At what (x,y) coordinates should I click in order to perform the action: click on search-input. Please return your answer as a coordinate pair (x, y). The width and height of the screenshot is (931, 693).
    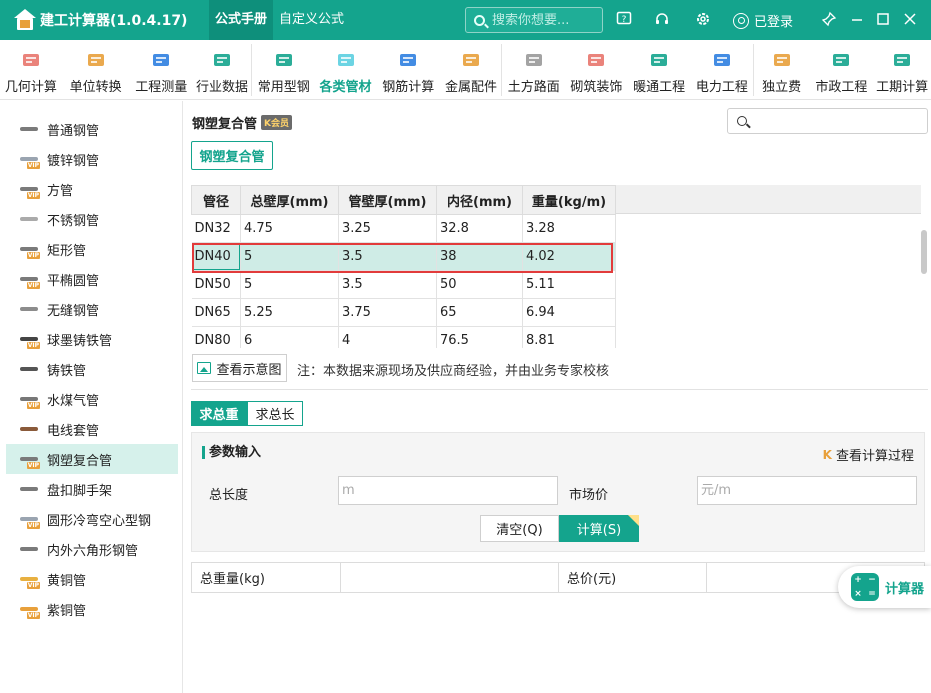
    Looking at the image, I should click on (547, 20).